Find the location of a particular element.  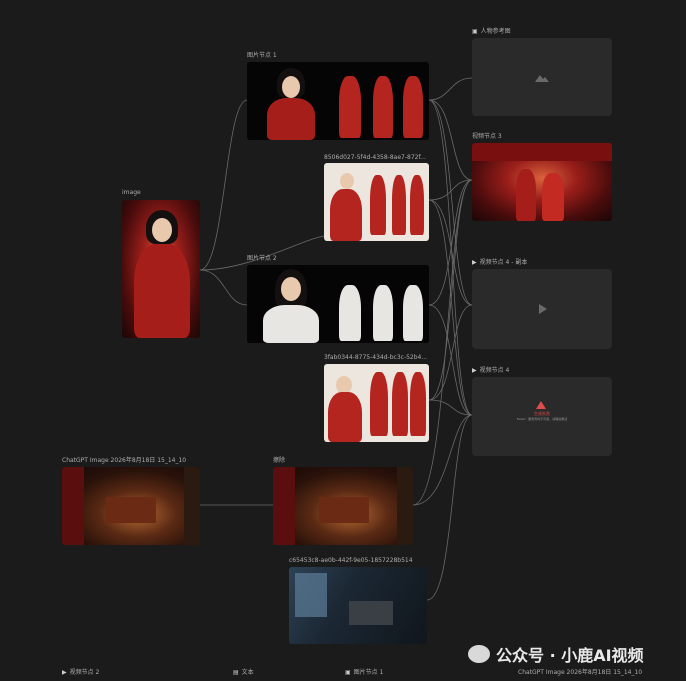

node-title: 图片节点 1 is located at coordinates (262, 55).